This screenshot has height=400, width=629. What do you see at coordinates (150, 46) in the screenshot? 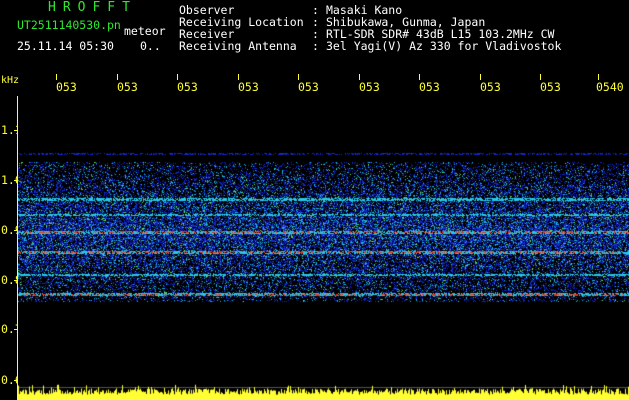
I see `count: 0..` at bounding box center [150, 46].